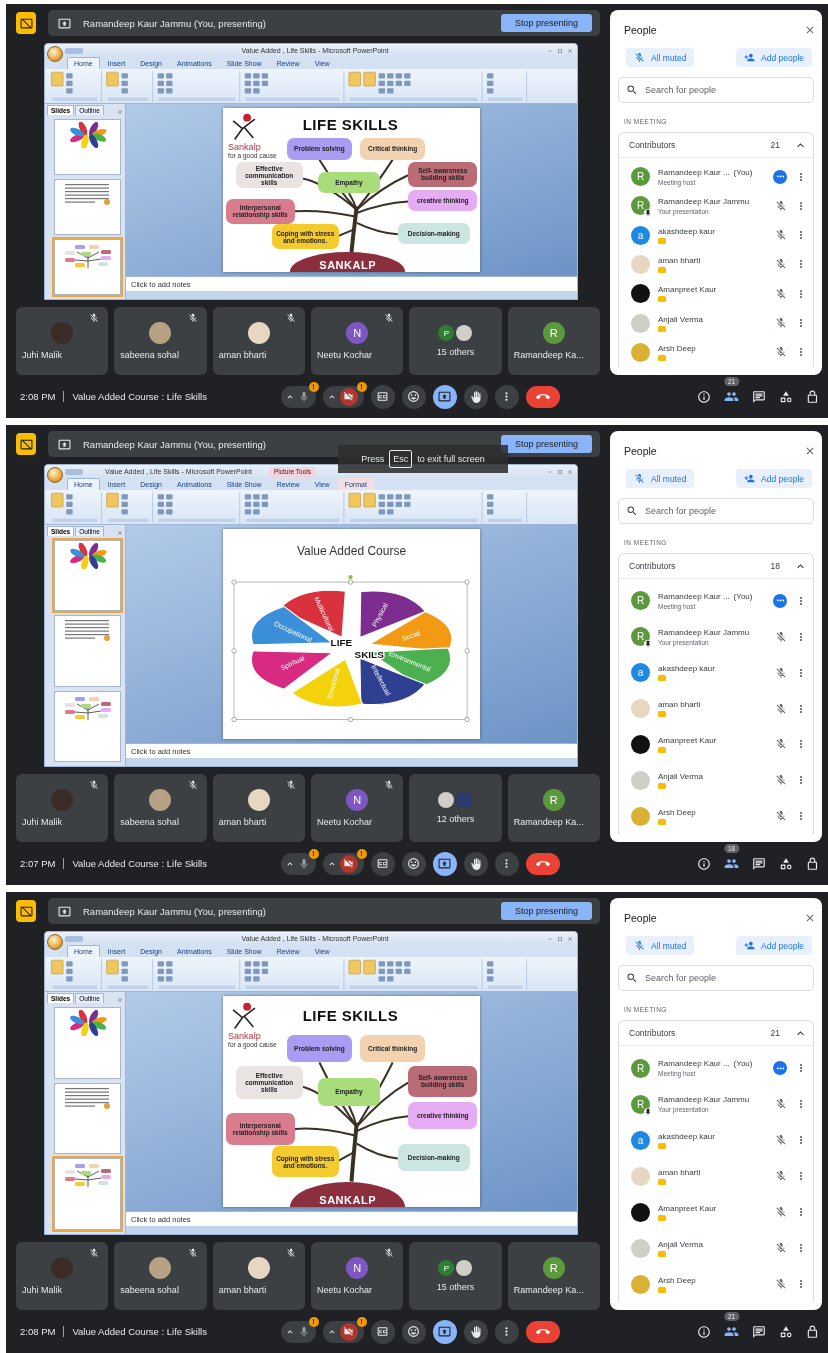 The image size is (828, 1353). Describe the element at coordinates (640, 30) in the screenshot. I see `panel-title: People` at that location.